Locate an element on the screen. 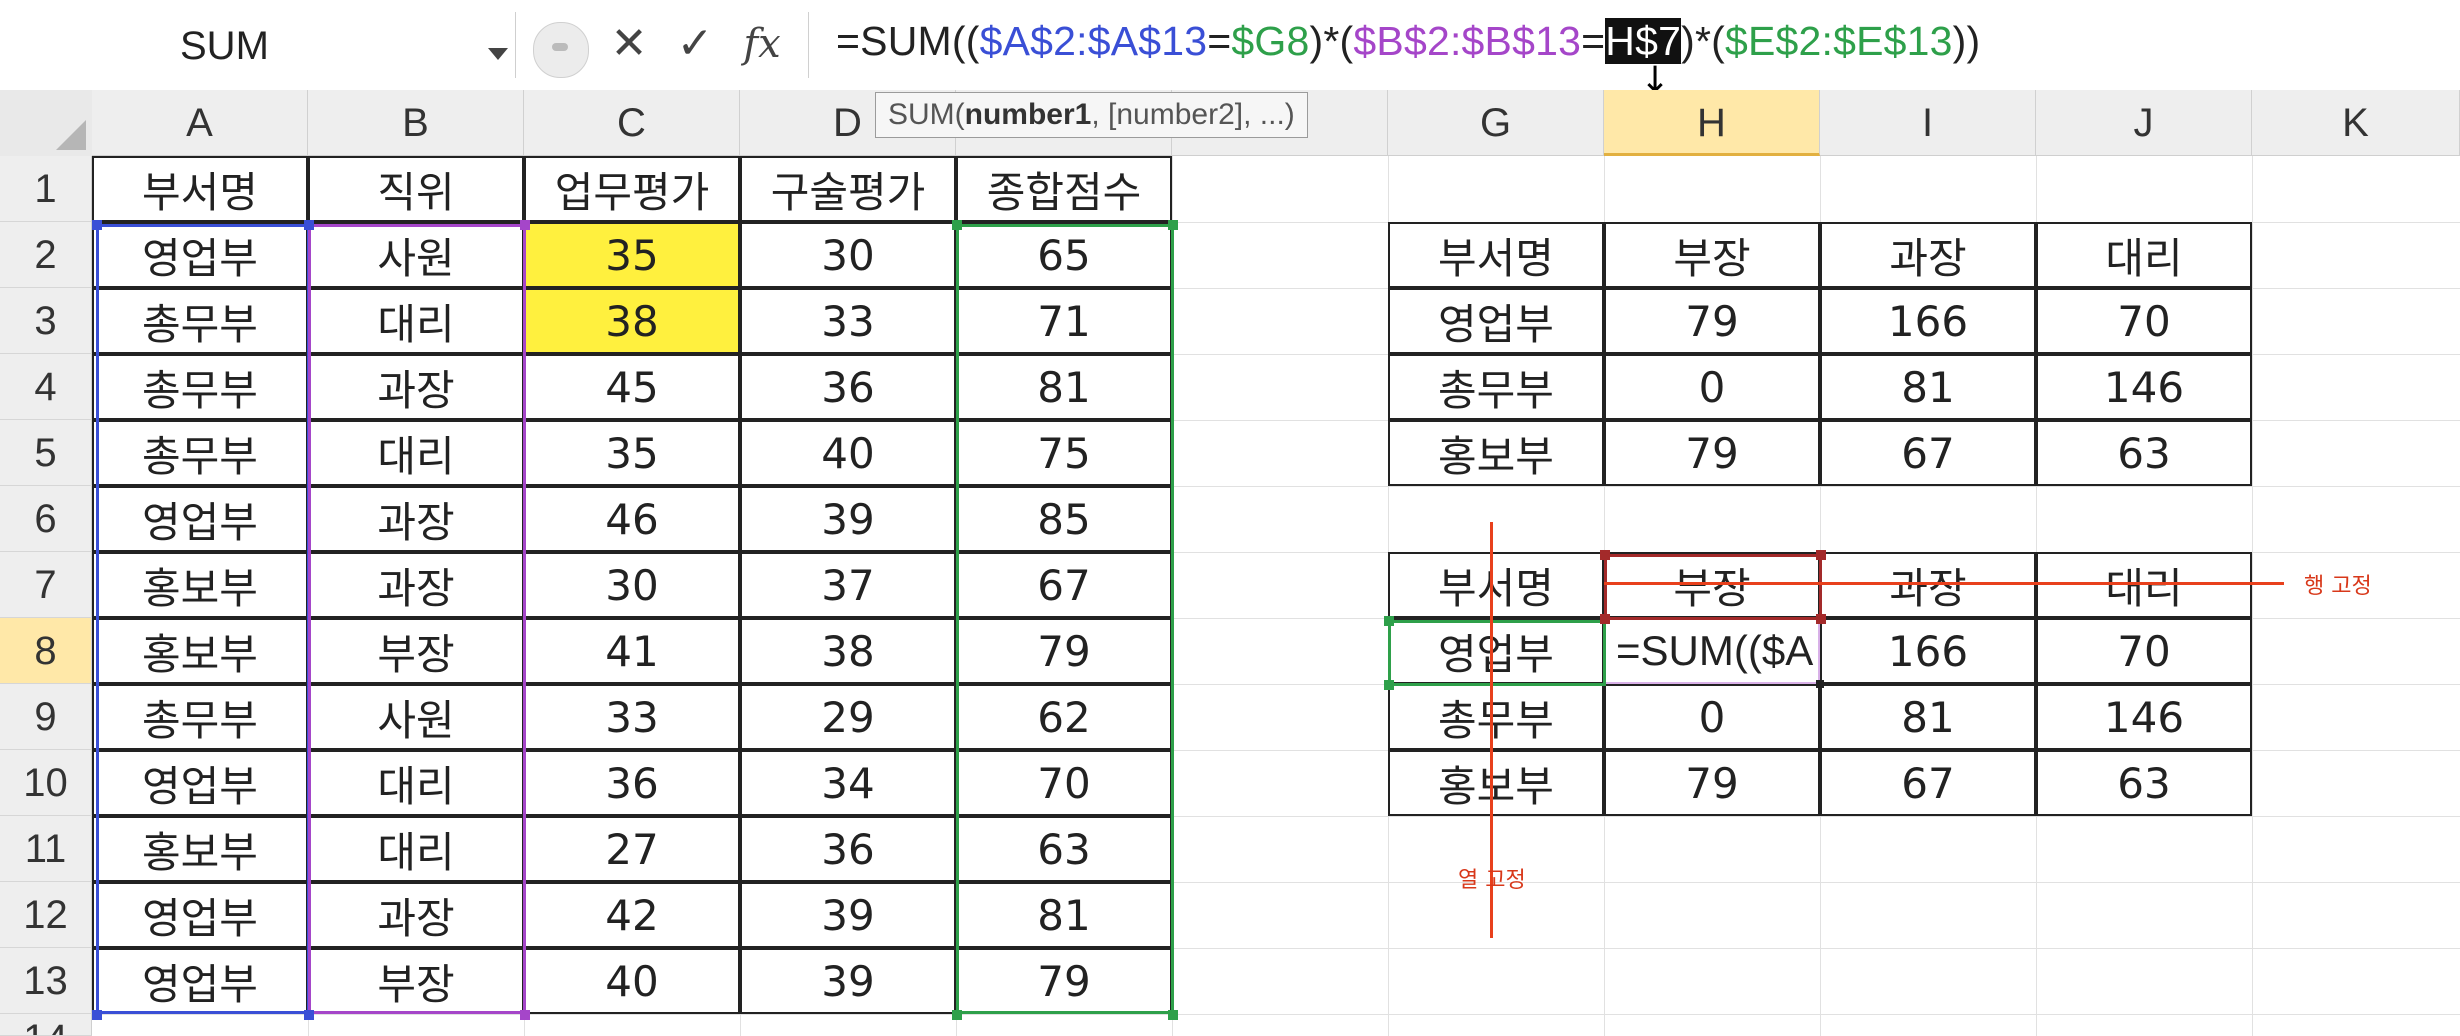  header-oral-eval: 구술평가 is located at coordinates (848, 189).